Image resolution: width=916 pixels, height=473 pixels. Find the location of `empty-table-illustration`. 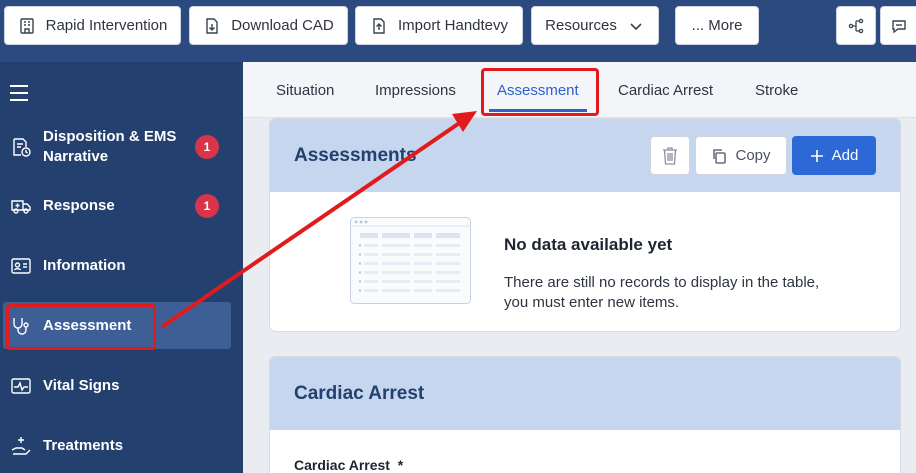

empty-table-illustration is located at coordinates (410, 260).